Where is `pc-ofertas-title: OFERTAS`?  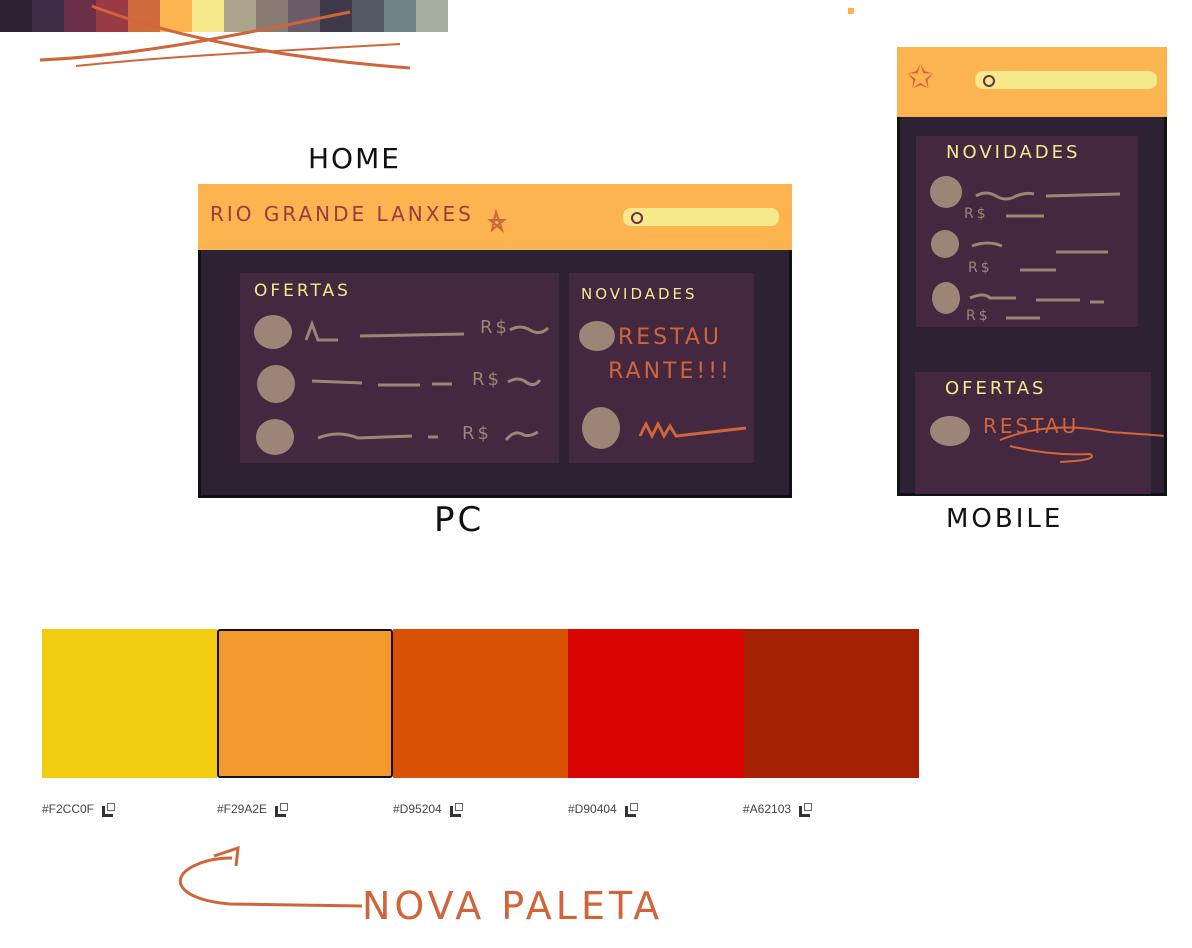 pc-ofertas-title: OFERTAS is located at coordinates (302, 291).